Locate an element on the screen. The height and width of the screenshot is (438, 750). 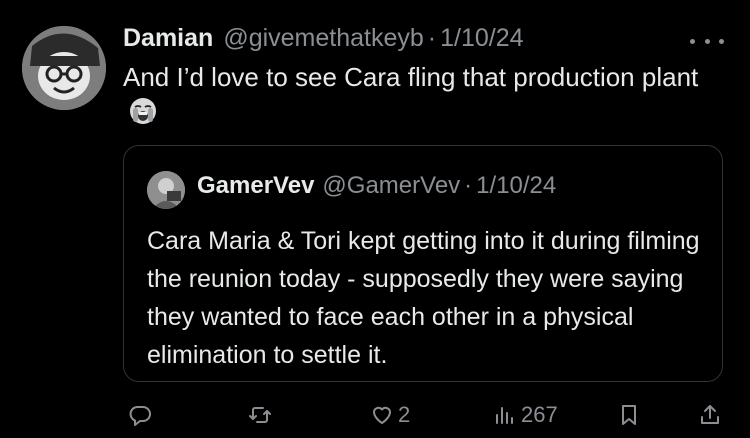
quoted-header: GamerVev @GamerVev · 1/10/24 is located at coordinates (376, 188).